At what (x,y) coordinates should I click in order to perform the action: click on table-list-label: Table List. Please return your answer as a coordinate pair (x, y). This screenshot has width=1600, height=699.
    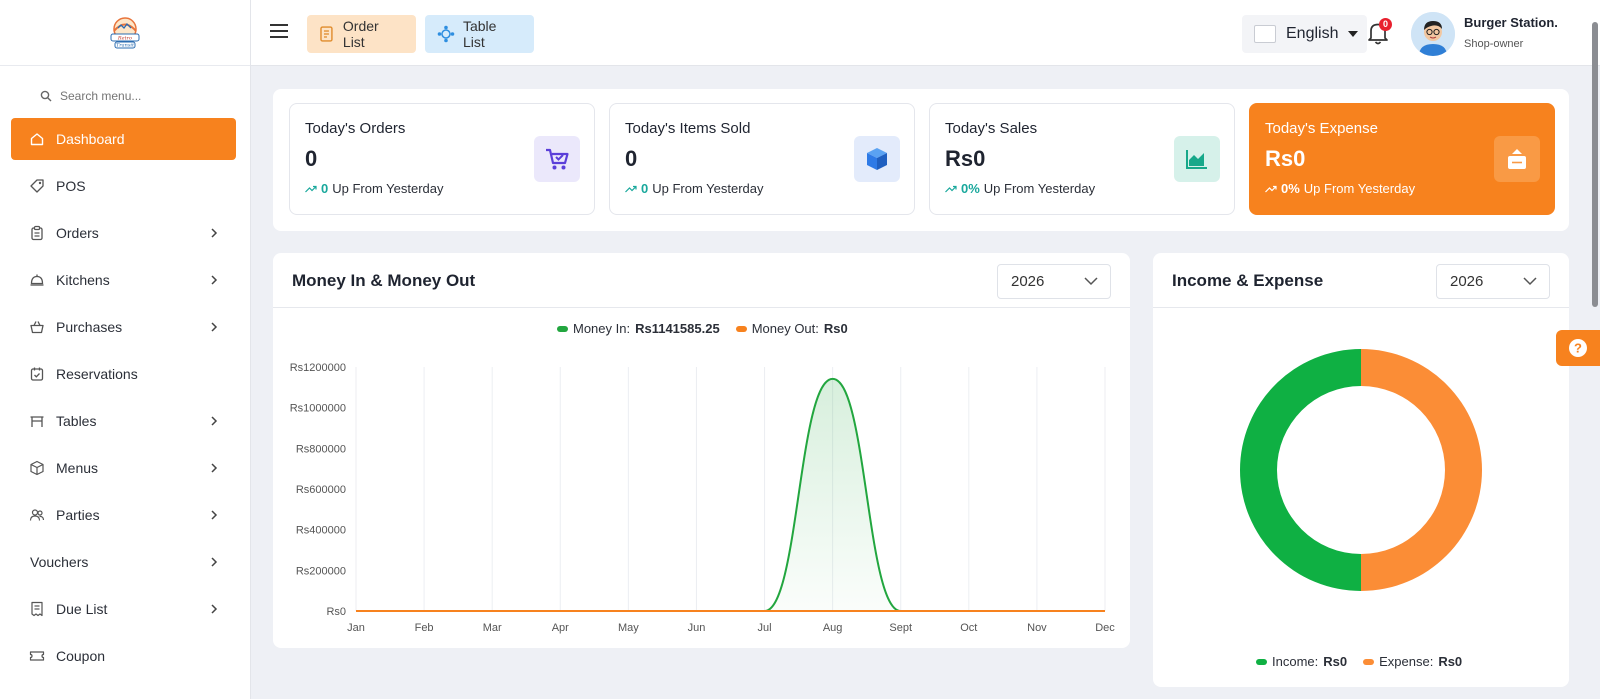
    Looking at the image, I should click on (479, 34).